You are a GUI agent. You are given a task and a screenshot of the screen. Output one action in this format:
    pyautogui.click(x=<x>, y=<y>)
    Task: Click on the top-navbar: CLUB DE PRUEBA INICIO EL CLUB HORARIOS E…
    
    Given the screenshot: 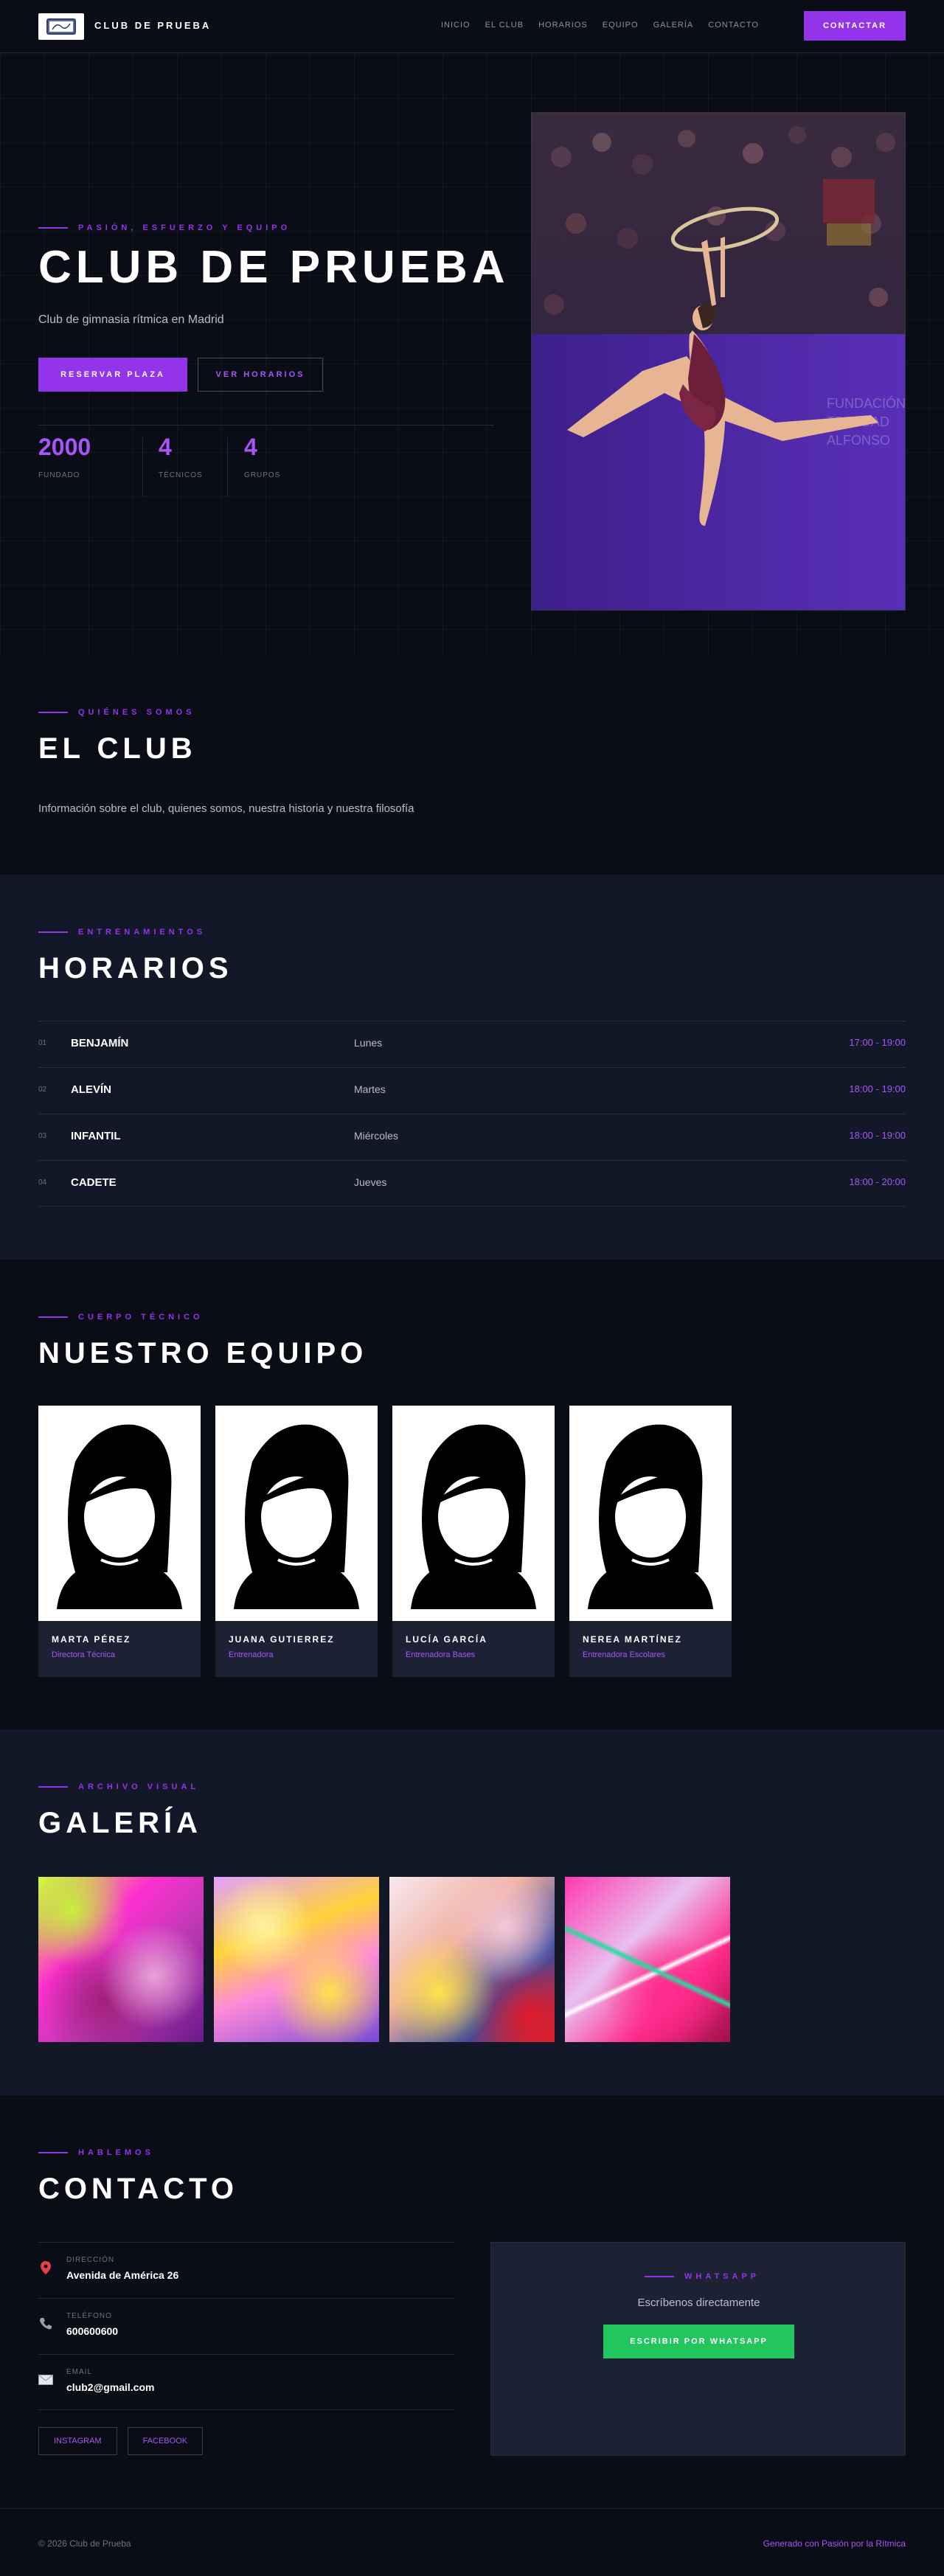 What is the action you would take?
    pyautogui.click(x=472, y=26)
    